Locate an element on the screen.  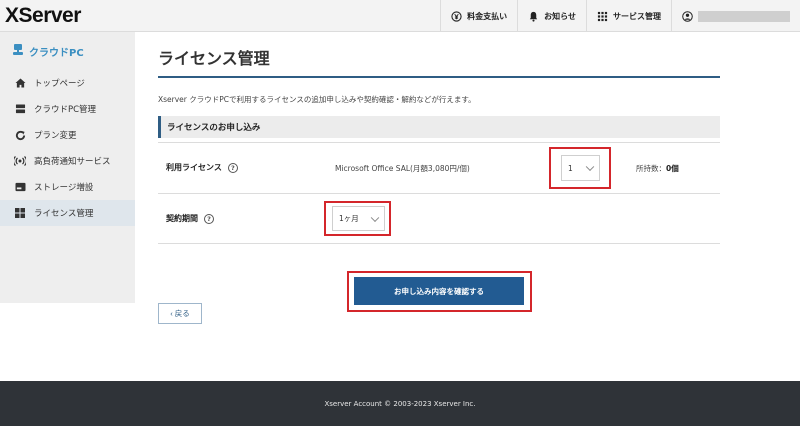
period-value: 1ヶ月 is located at coordinates (349, 218).